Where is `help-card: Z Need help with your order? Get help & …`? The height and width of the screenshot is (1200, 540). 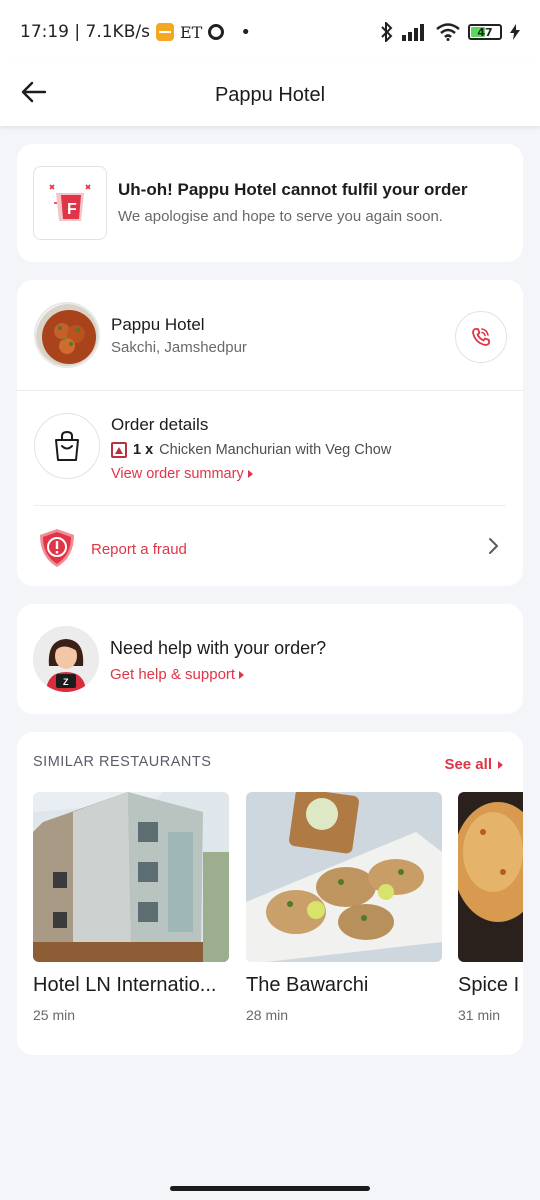 help-card: Z Need help with your order? Get help & … is located at coordinates (270, 659).